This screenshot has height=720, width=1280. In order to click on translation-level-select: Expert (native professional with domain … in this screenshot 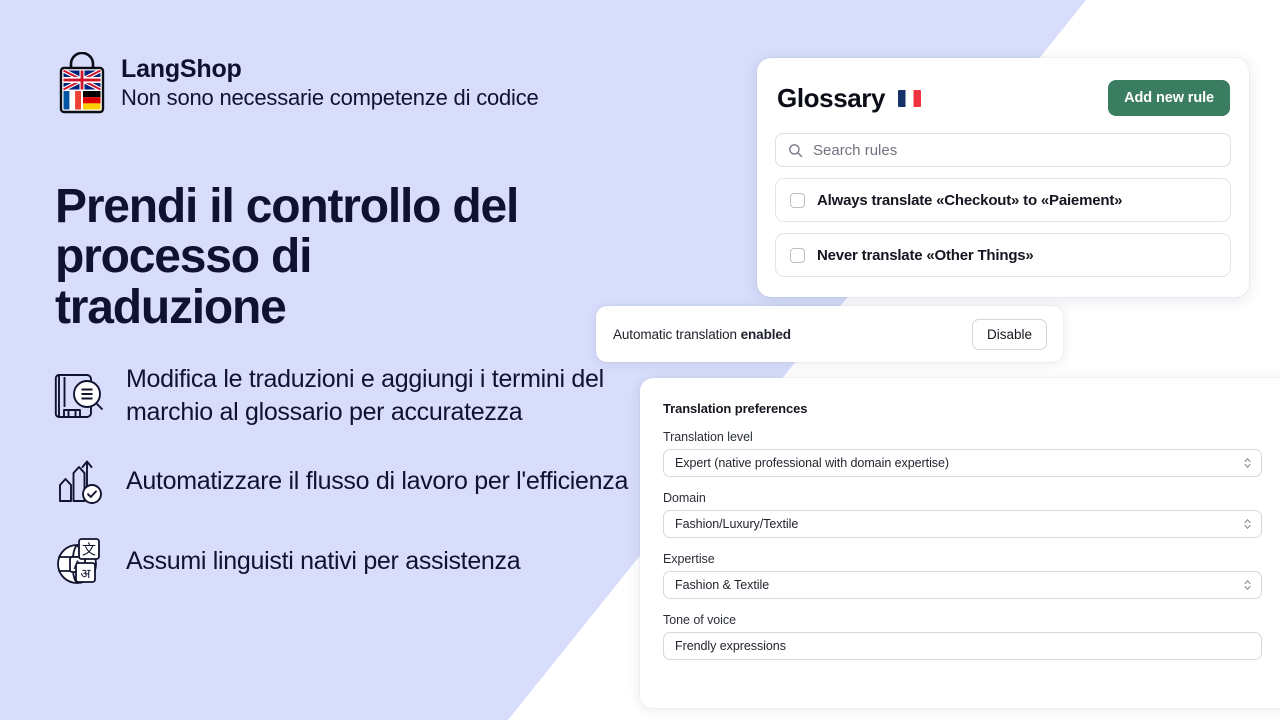, I will do `click(962, 463)`.